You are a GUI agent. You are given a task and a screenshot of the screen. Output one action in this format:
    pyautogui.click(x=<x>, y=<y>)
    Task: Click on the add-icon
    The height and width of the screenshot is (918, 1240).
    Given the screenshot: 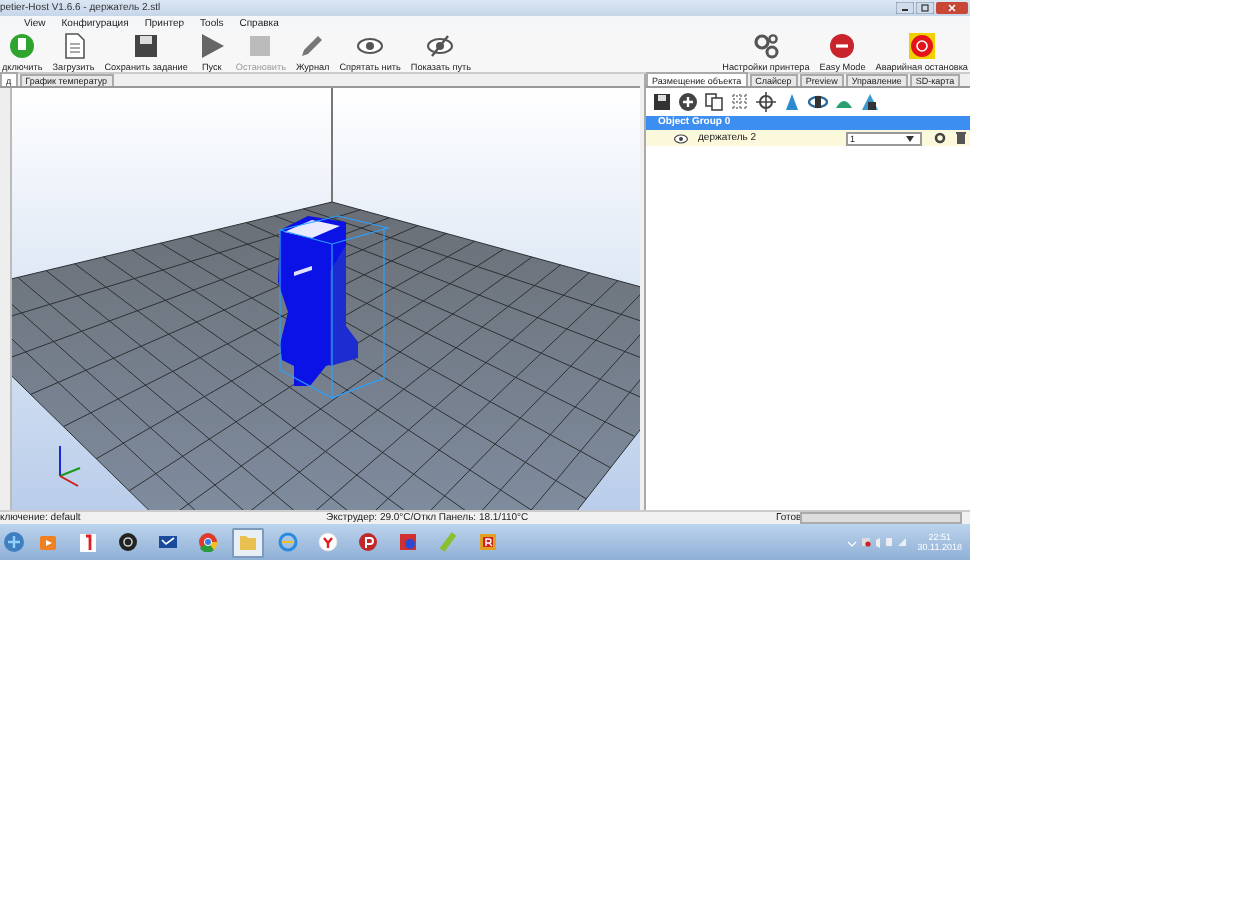 What is the action you would take?
    pyautogui.click(x=688, y=102)
    